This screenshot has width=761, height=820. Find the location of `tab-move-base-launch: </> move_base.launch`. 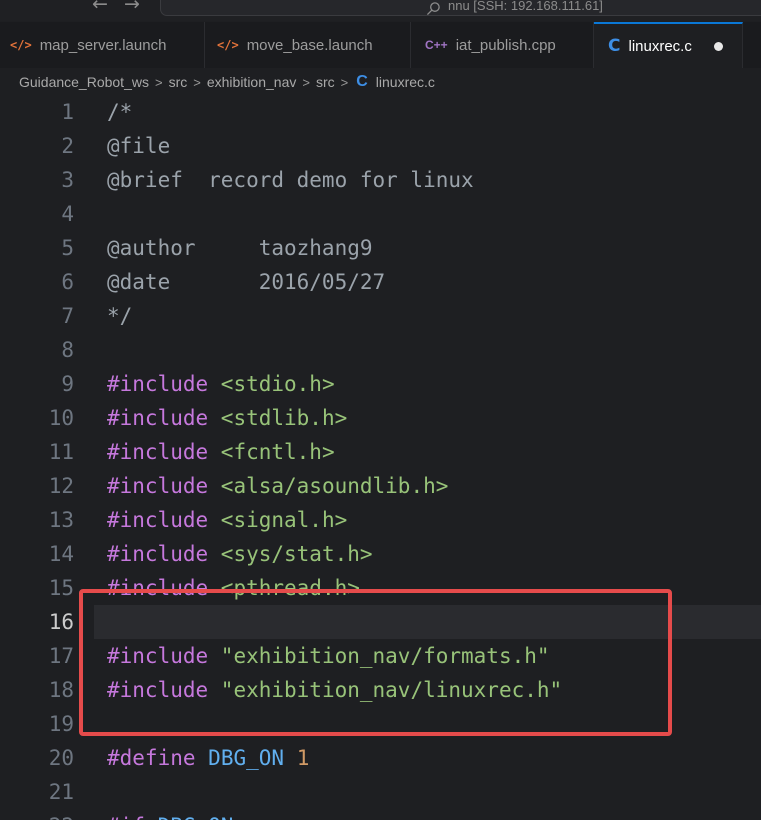

tab-move-base-launch: </> move_base.launch is located at coordinates (308, 45).